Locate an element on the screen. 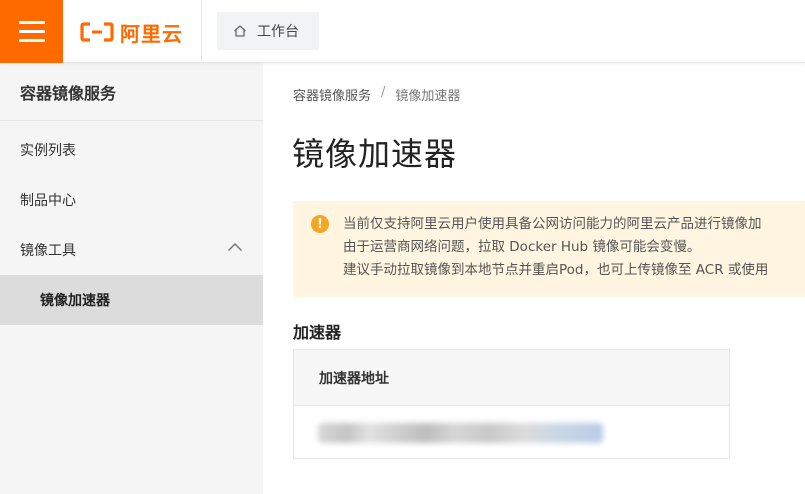  home-icon is located at coordinates (240, 31).